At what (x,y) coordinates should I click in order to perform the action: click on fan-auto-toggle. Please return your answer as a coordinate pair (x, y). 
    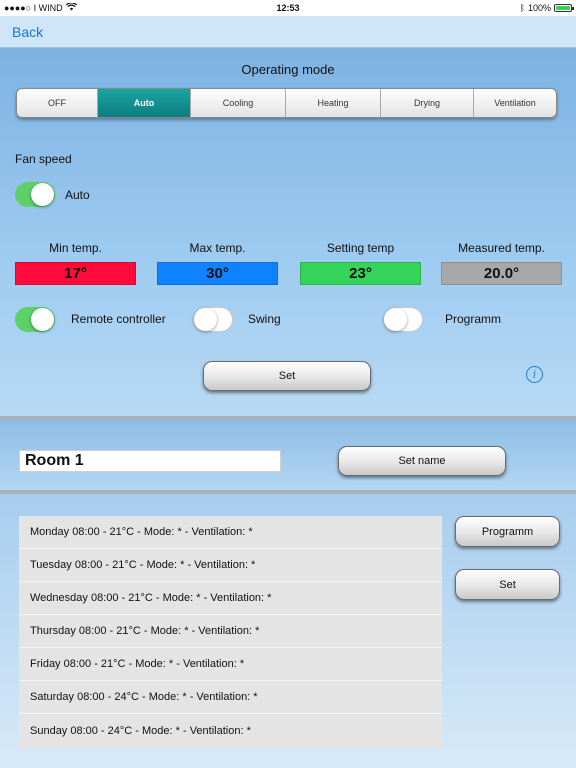
    Looking at the image, I should click on (35, 194).